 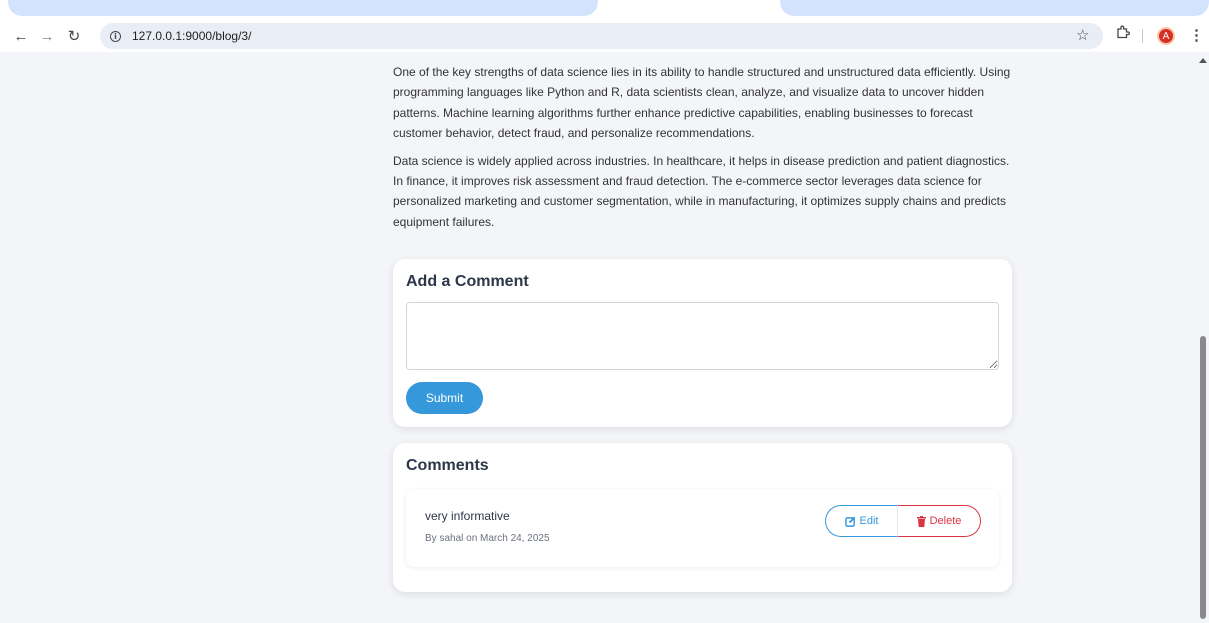 I want to click on scroll-up-arrow-icon, so click(x=1203, y=60).